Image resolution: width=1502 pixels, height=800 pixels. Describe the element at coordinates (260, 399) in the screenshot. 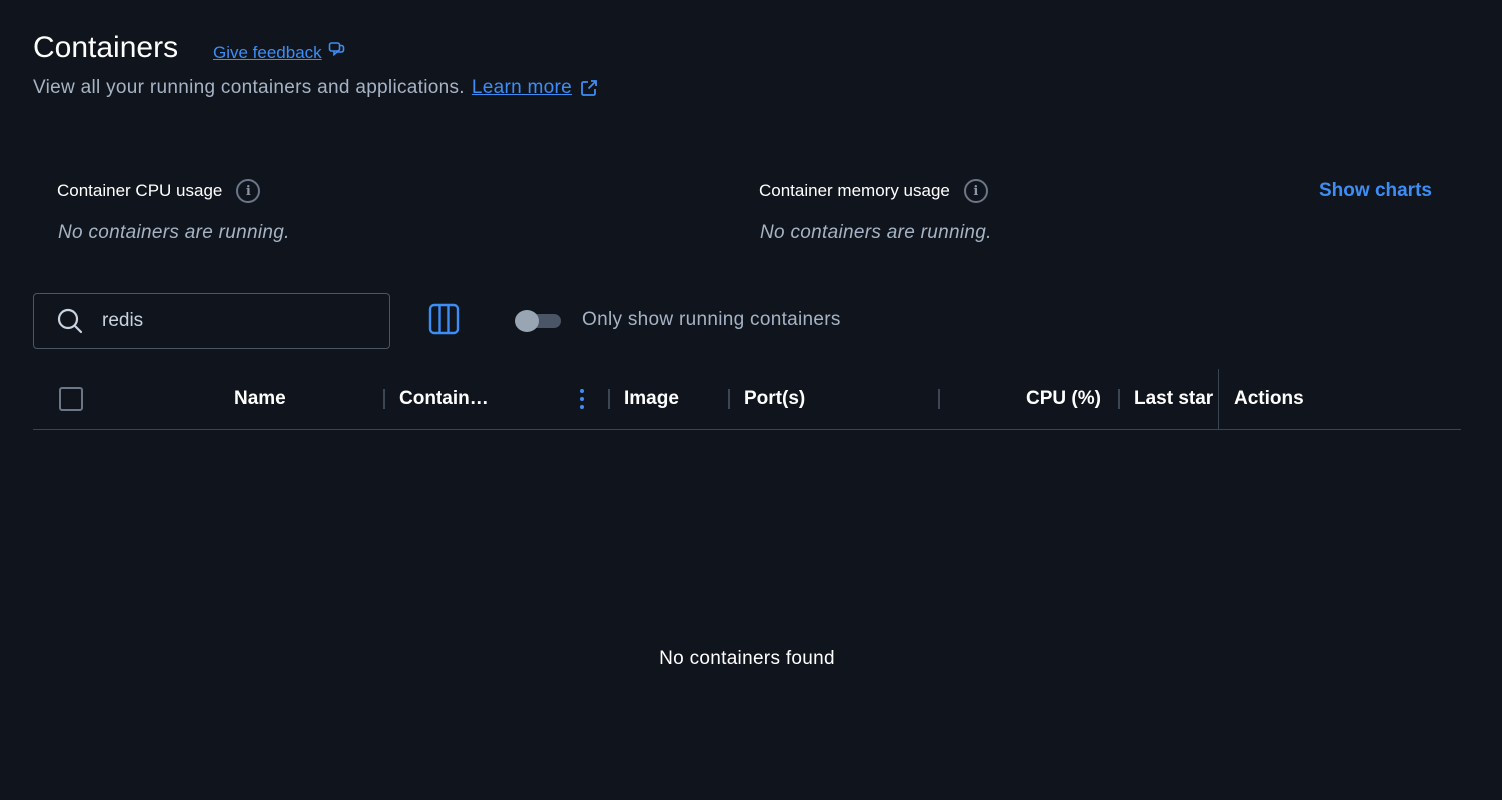

I see `column-header-name: Name` at that location.